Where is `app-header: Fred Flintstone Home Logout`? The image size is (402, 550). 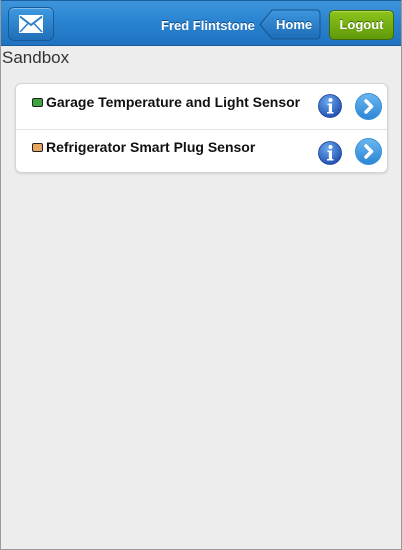
app-header: Fred Flintstone Home Logout is located at coordinates (201, 23).